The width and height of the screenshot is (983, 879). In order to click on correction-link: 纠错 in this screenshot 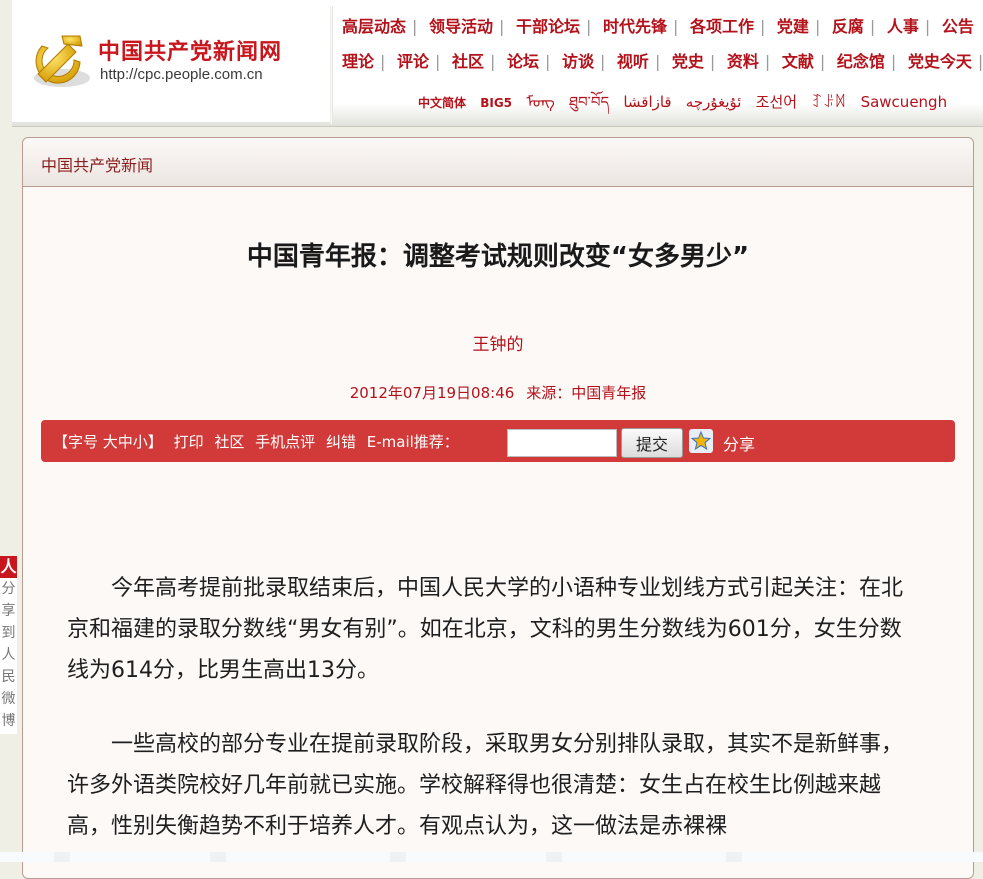, I will do `click(341, 442)`.